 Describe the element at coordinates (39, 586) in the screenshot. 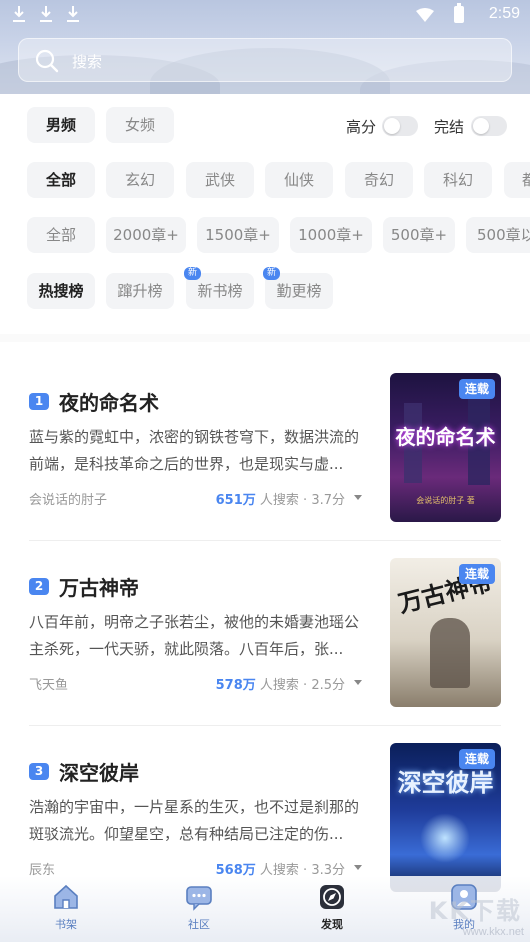

I see `rank-badge: 2` at that location.